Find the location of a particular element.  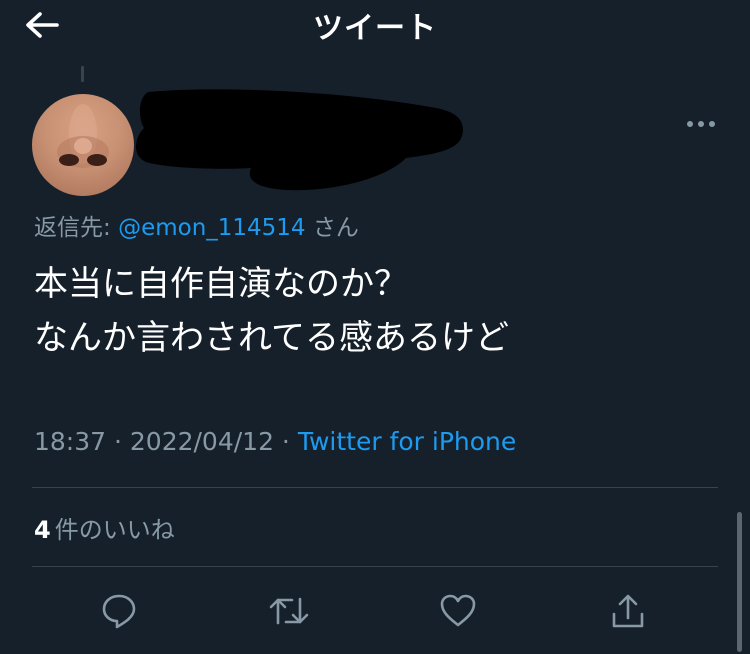

tweet-text-line-1: 本当に自作自演なのか？ is located at coordinates (221, 284).